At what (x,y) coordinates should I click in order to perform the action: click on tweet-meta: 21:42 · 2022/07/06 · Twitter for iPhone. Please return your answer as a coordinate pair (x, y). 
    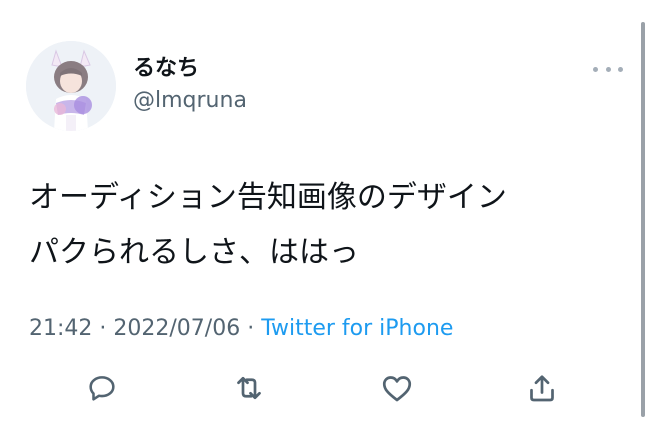
    Looking at the image, I should click on (241, 329).